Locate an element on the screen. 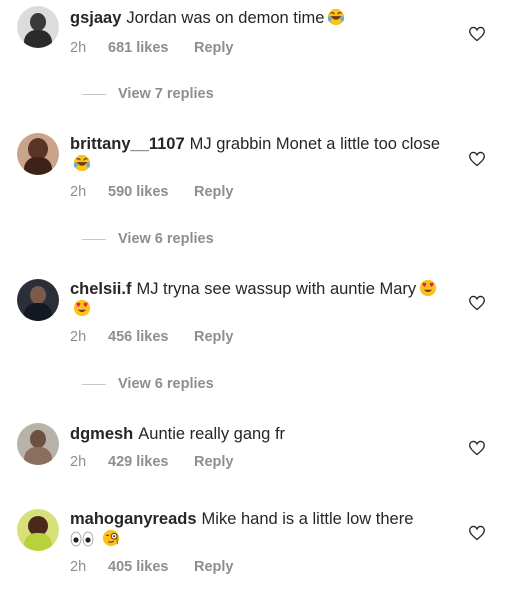  comment-text-block: dgmesh Auntie really gang fr is located at coordinates (260, 434).